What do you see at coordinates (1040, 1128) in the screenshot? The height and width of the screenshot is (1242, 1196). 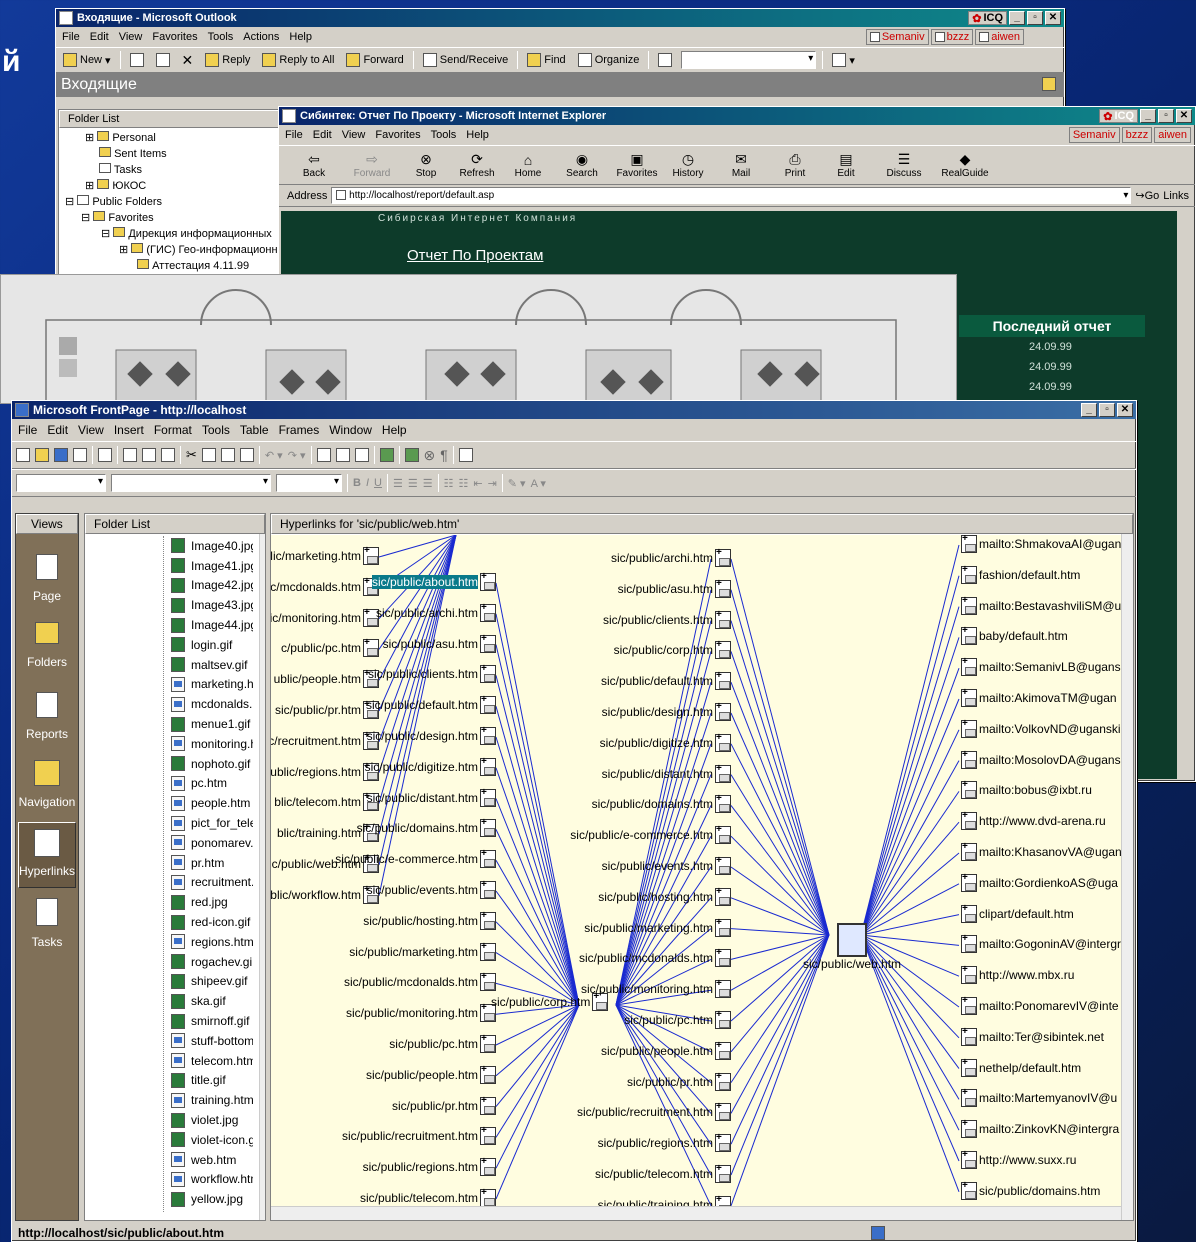 I see `hyperlink-node: mailto:ZinkovKN@intergra` at bounding box center [1040, 1128].